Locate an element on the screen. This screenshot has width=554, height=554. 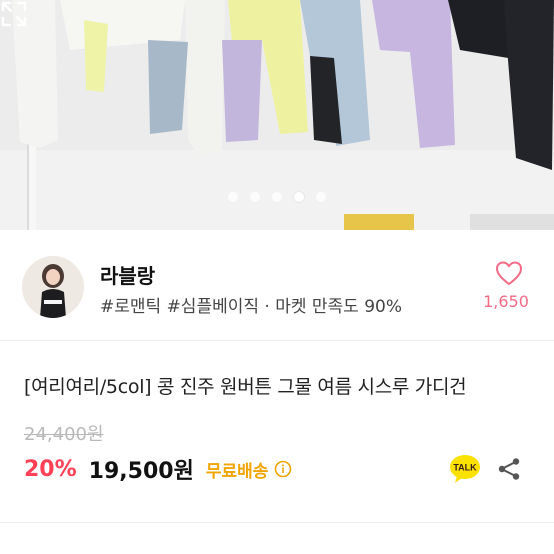
price-row: 20% 19,500원 무료배송 is located at coordinates (158, 469).